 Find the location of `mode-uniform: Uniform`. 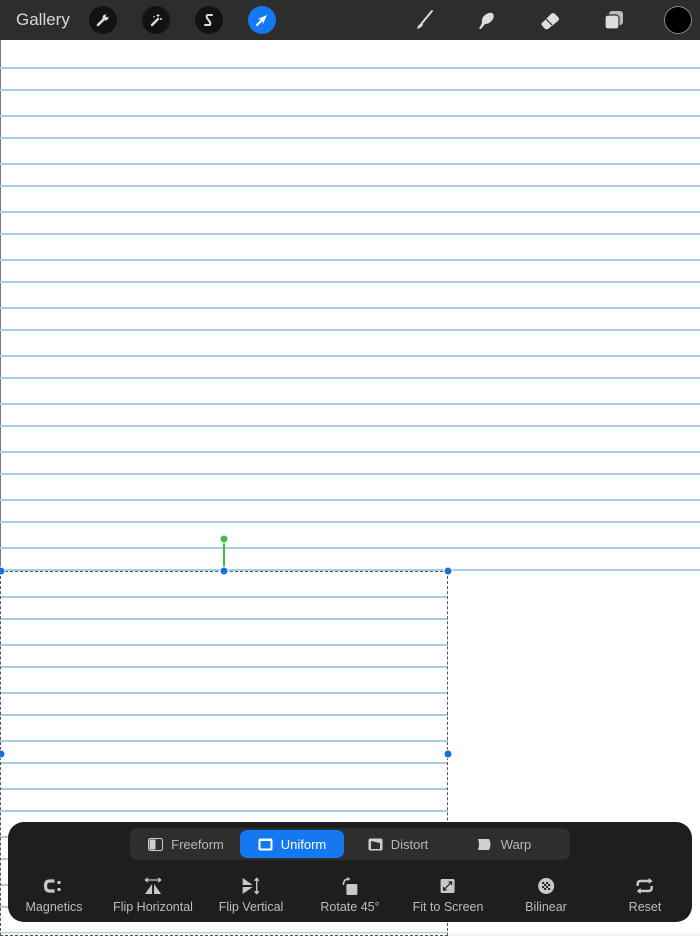

mode-uniform: Uniform is located at coordinates (292, 844).